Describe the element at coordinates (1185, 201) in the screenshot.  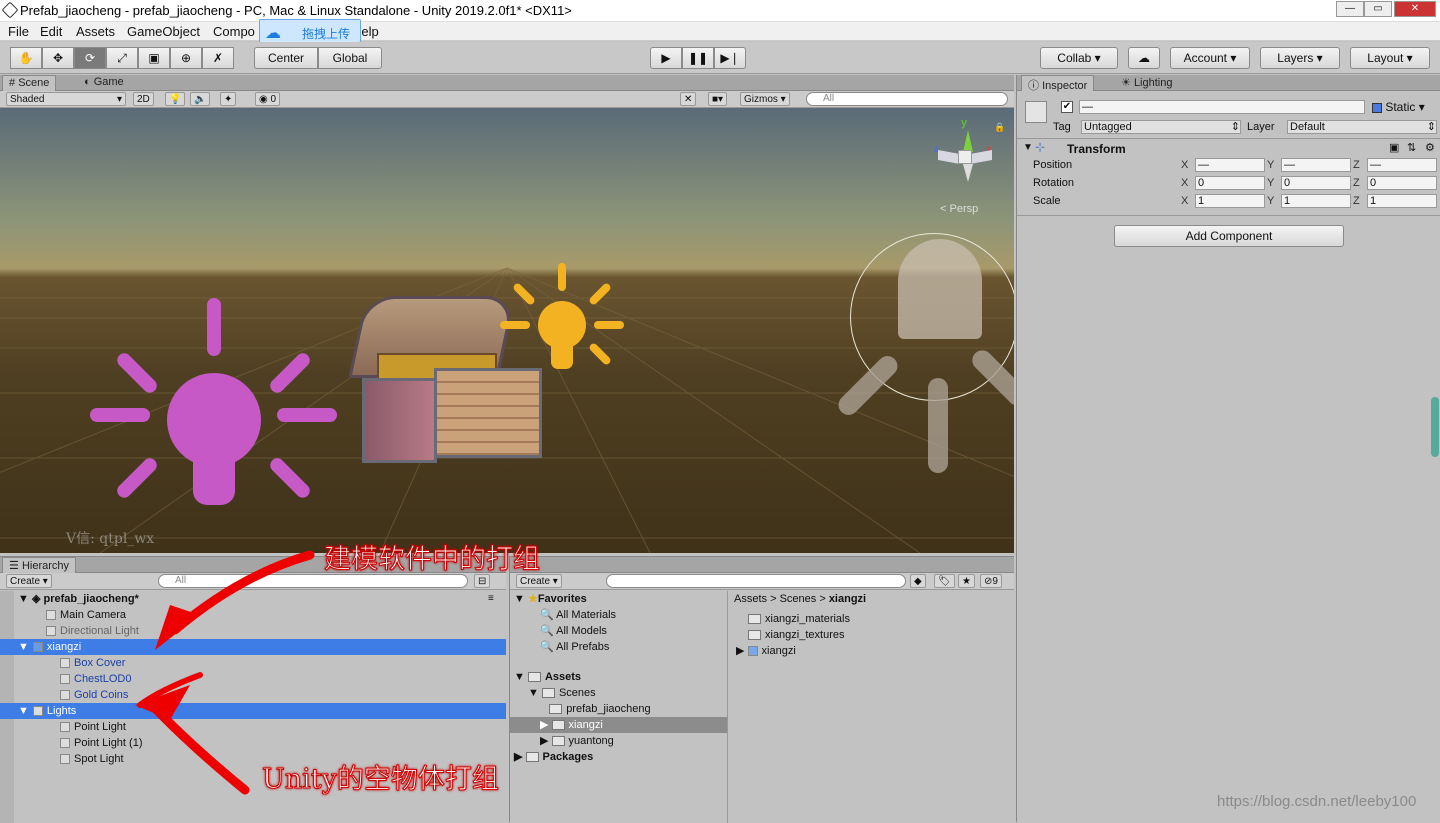
I see `scale-x-axis-label: X` at that location.